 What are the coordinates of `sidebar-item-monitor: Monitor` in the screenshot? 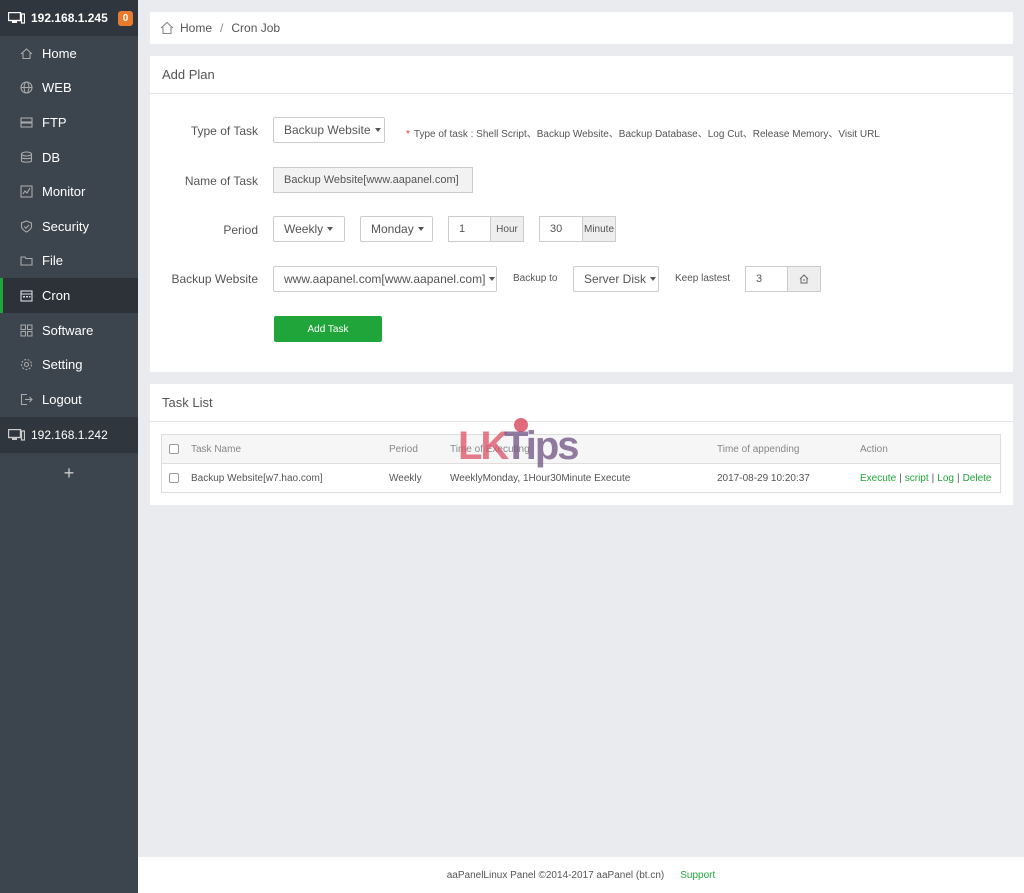 It's located at (69, 191).